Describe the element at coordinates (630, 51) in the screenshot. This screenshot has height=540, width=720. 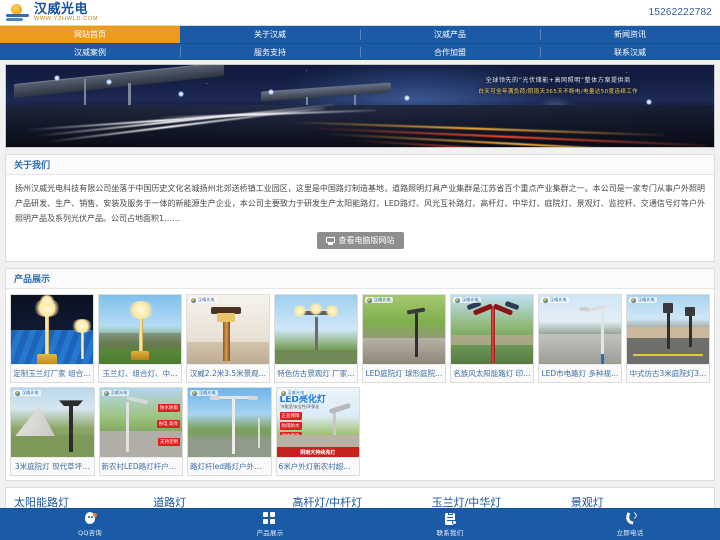
I see `nav-item-contact: 联系汉威` at that location.